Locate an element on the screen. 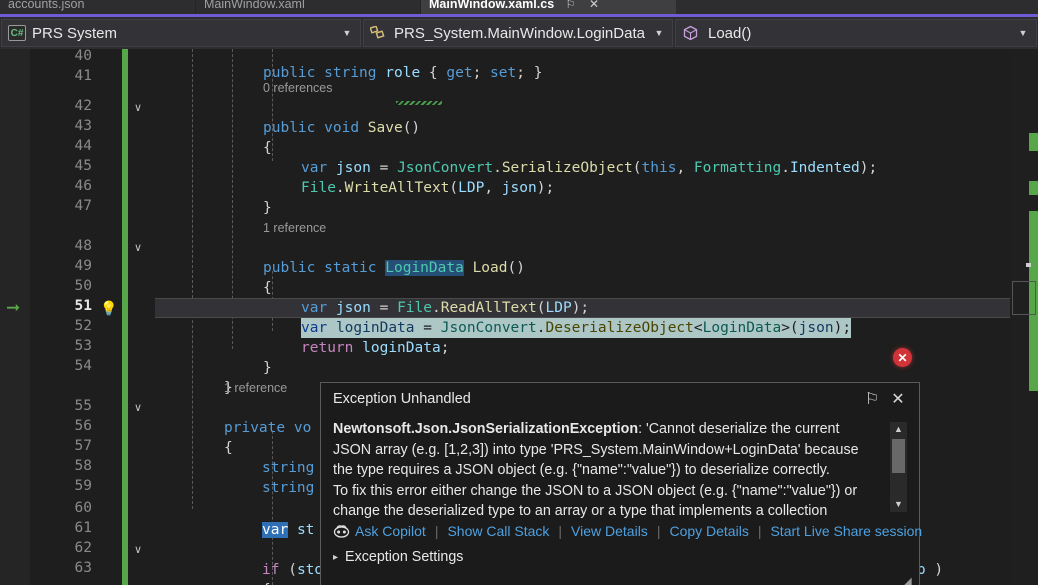  type-dropdown: PRS_System.MainWindow.LoginData ▼ is located at coordinates (518, 33).